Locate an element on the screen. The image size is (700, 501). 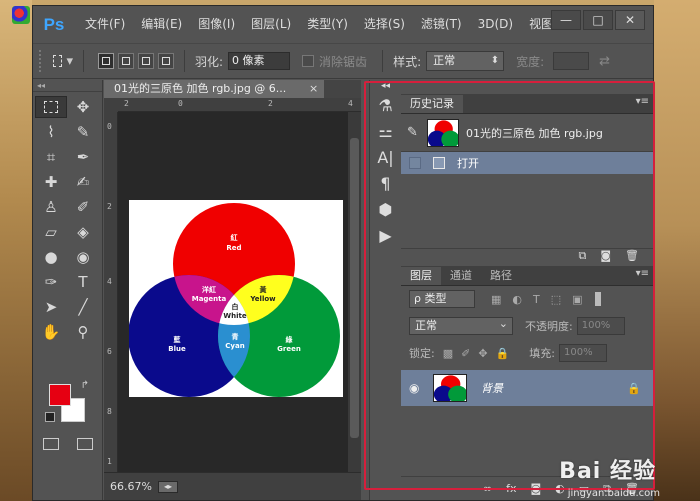
zoom-tool-icon: ⚲ is located at coordinates (83, 332).